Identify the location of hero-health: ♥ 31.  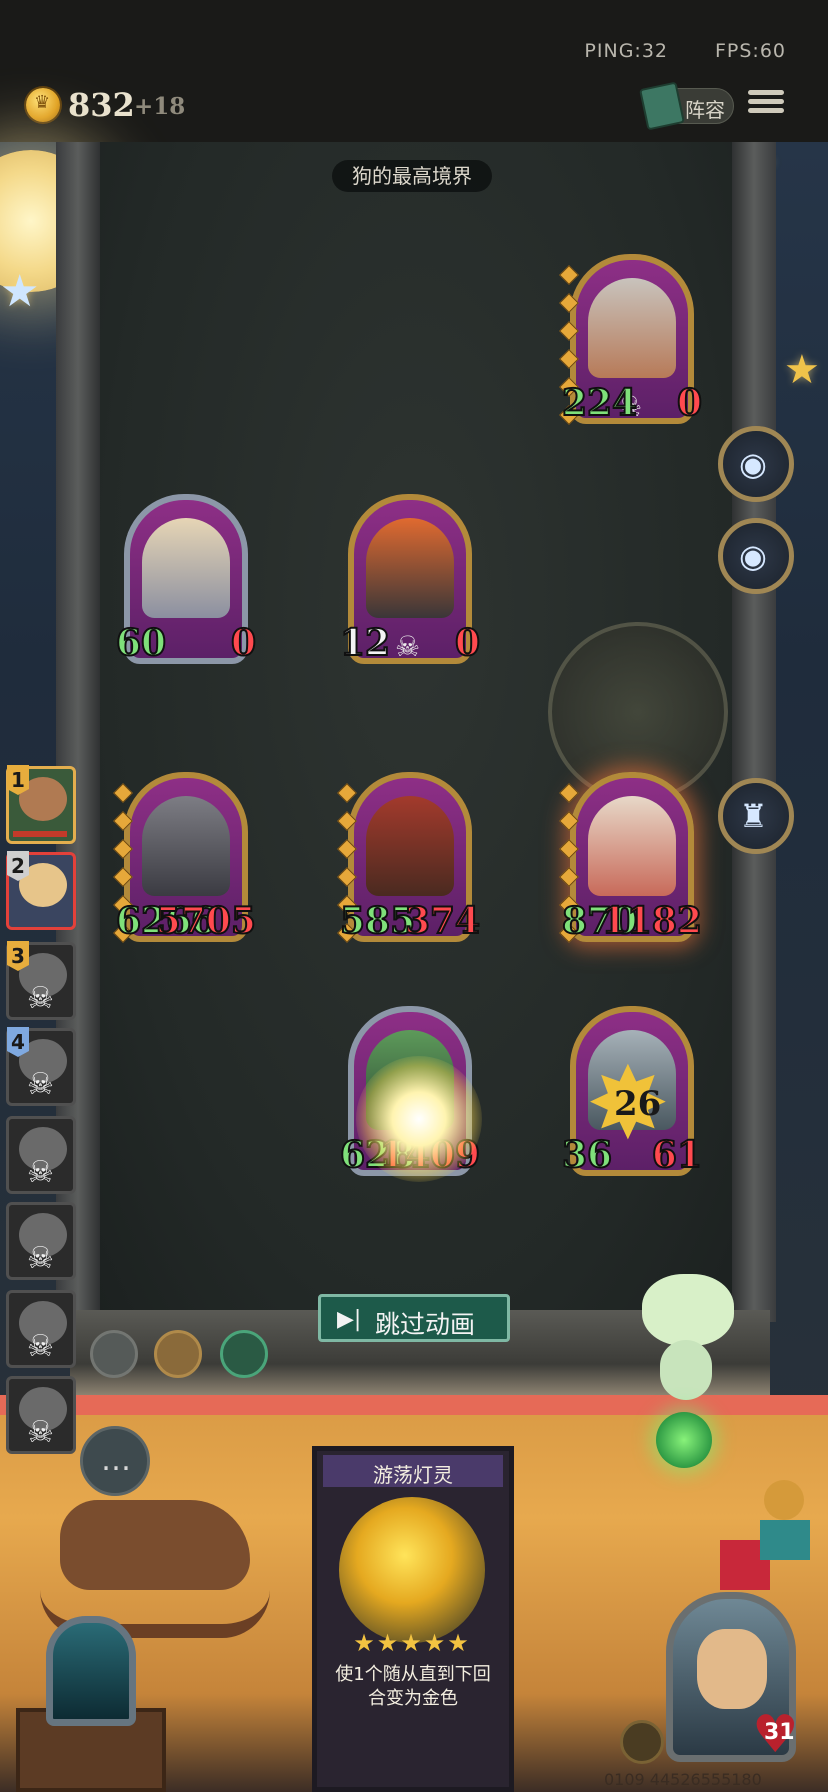
(777, 1735).